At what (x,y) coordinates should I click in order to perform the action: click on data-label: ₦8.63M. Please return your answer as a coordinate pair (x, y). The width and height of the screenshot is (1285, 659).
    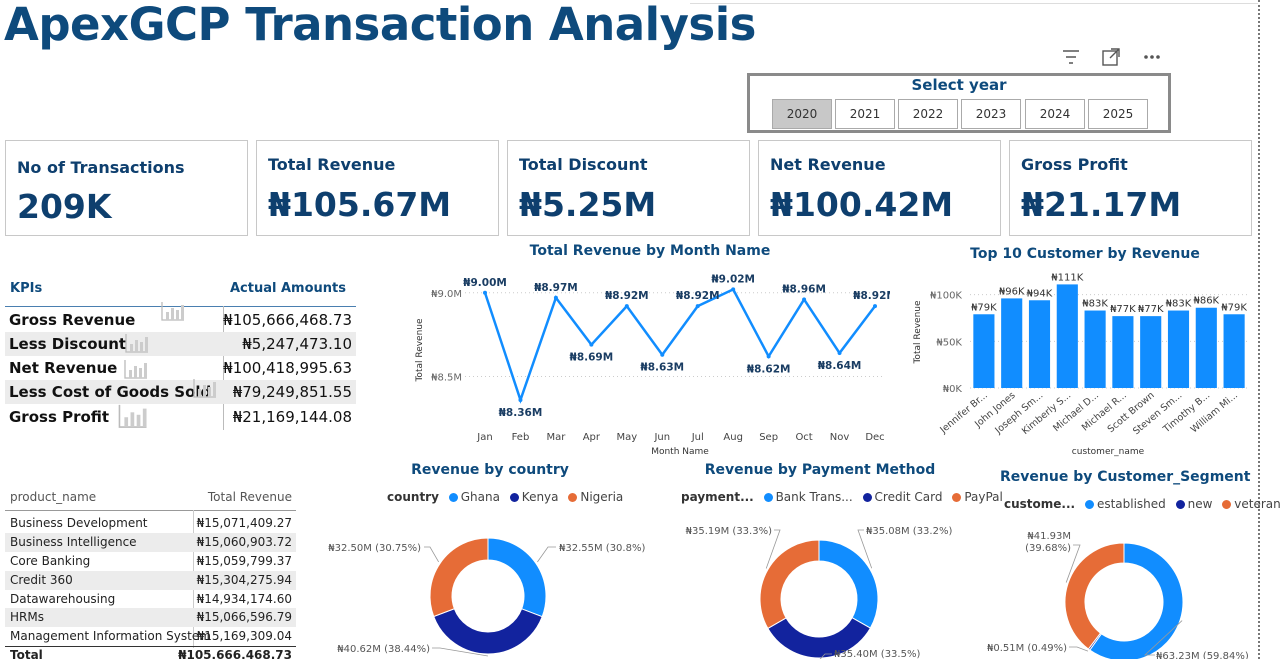
    Looking at the image, I should click on (662, 368).